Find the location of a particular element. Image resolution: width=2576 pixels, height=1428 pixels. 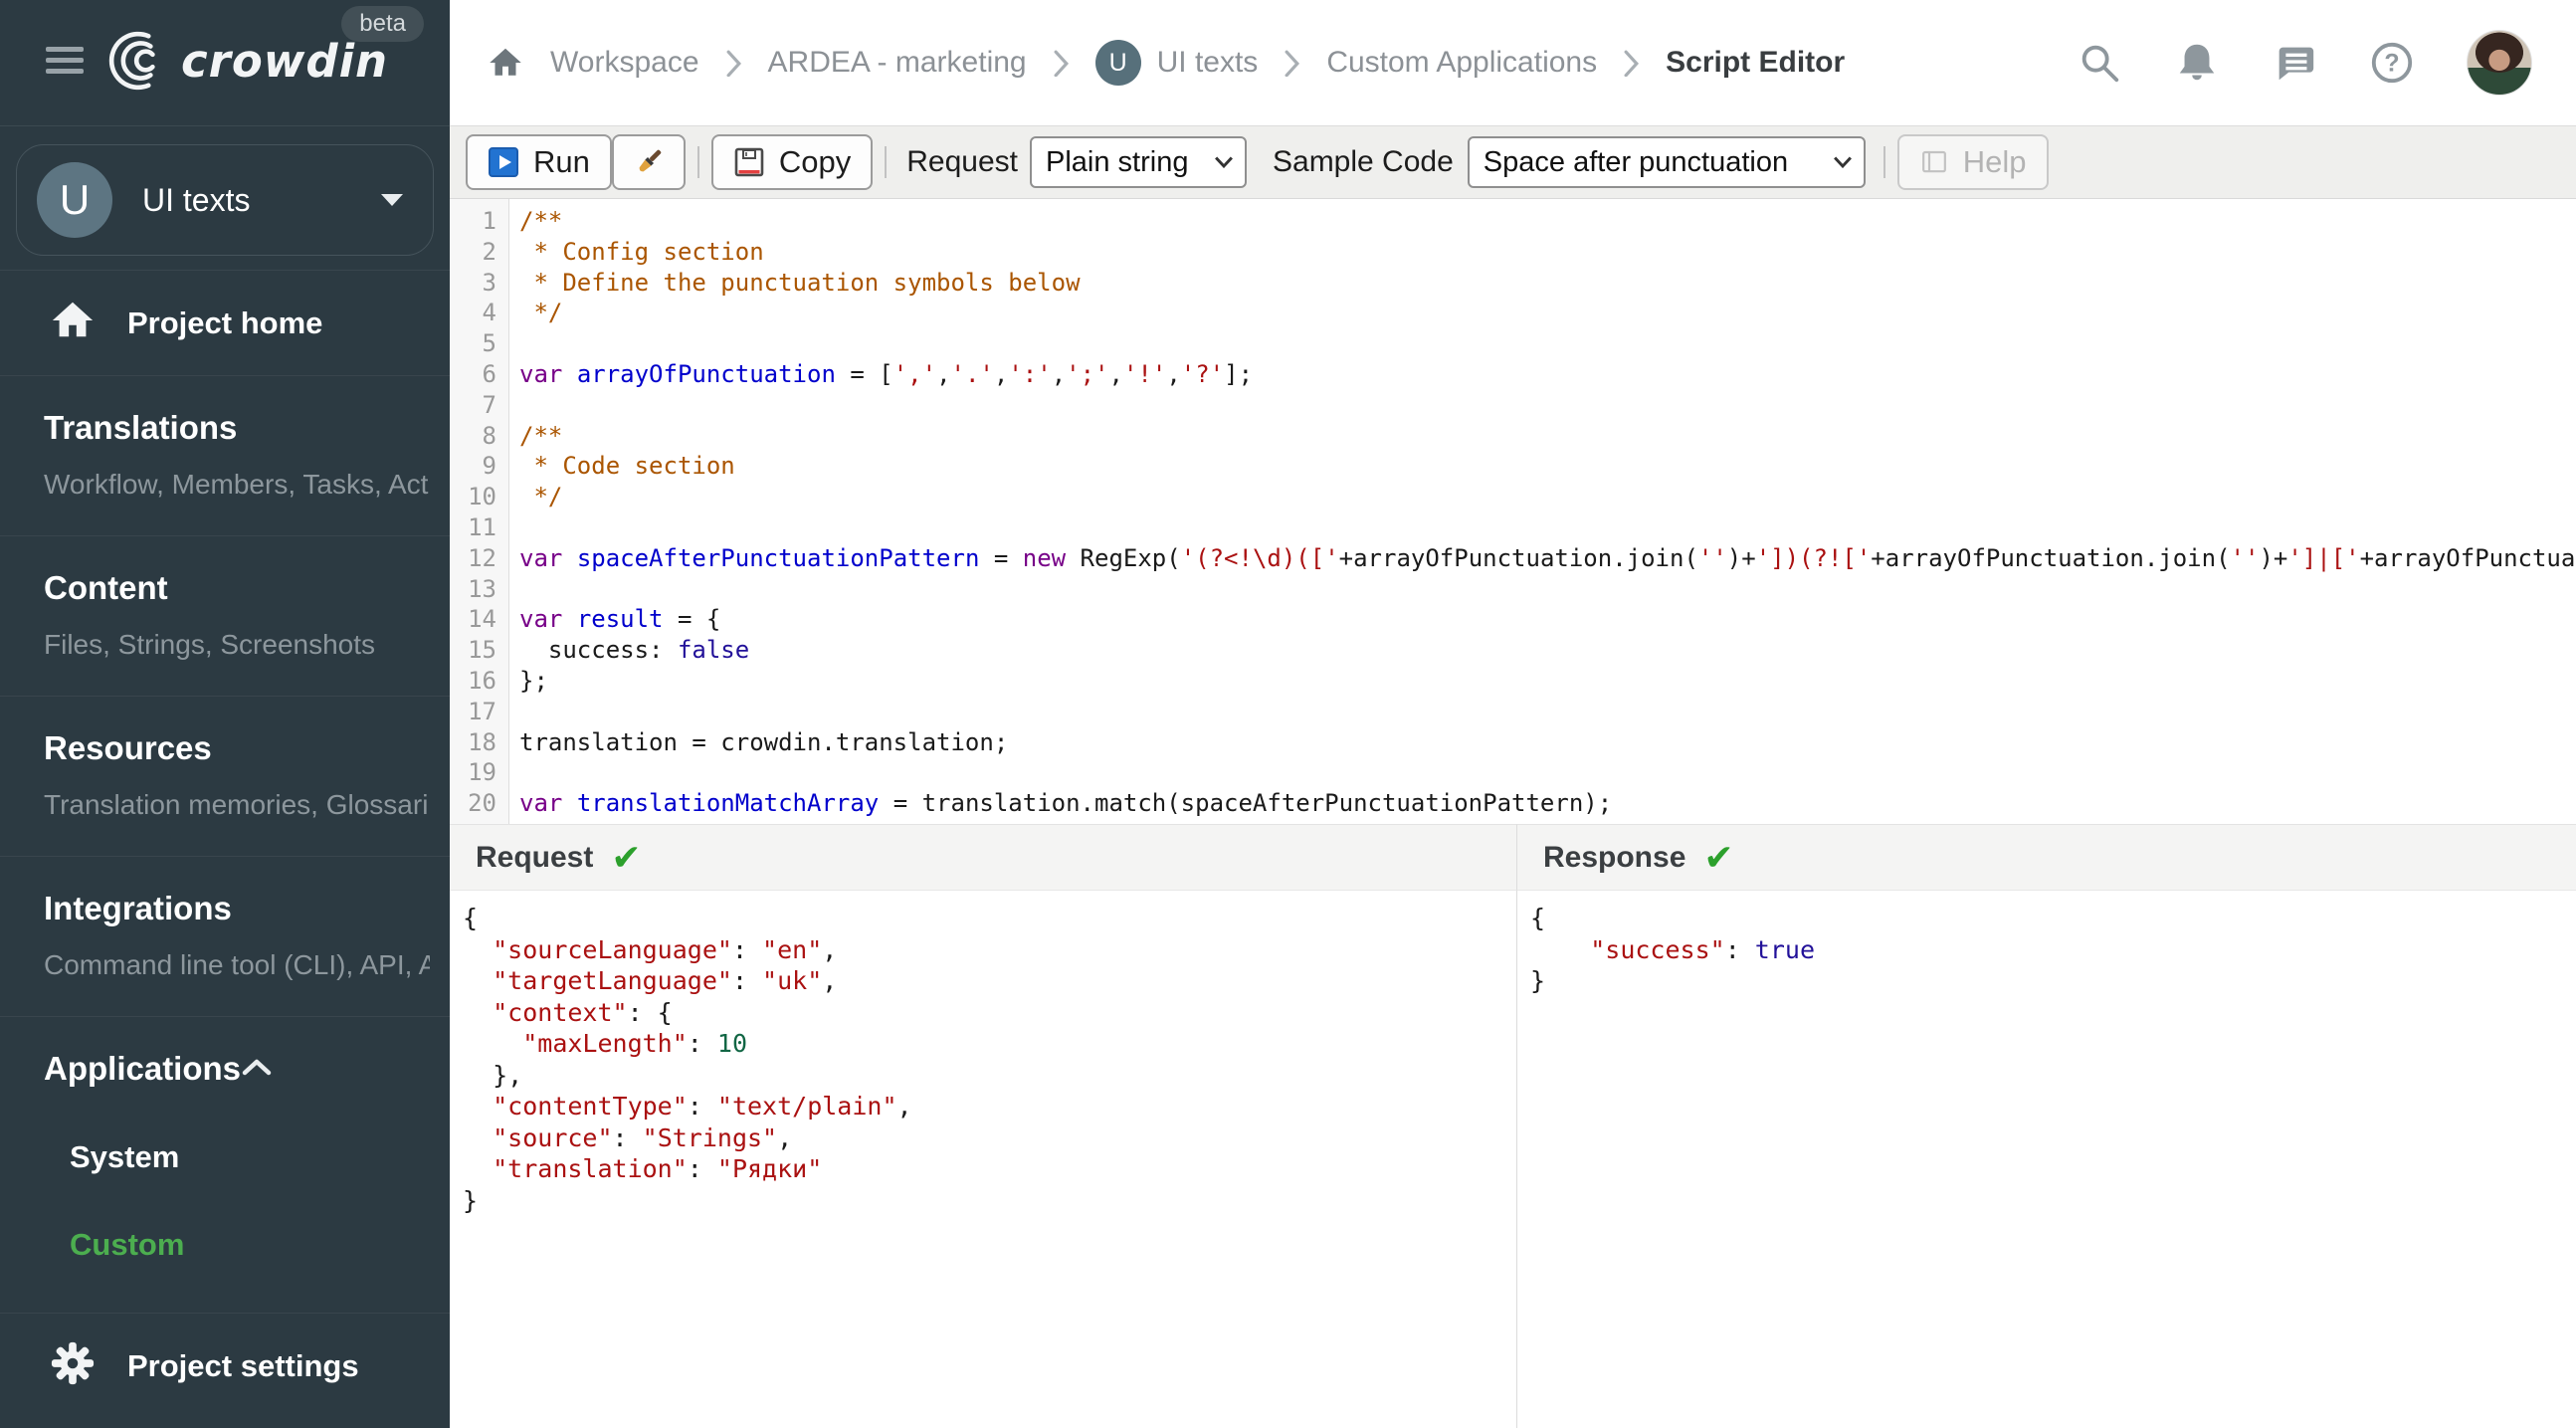

code-line-text: var result = { is located at coordinates (620, 619).